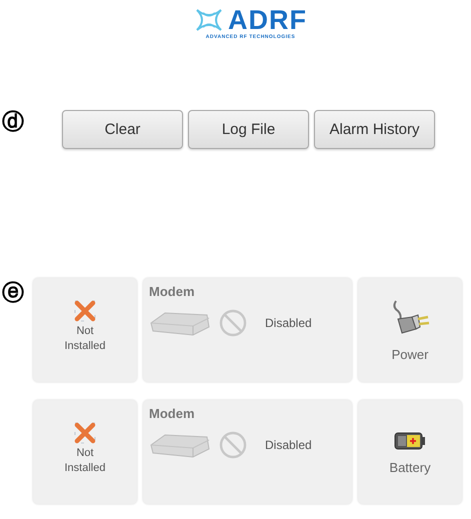 The height and width of the screenshot is (519, 471). What do you see at coordinates (122, 129) in the screenshot?
I see `action-button: Clear` at bounding box center [122, 129].